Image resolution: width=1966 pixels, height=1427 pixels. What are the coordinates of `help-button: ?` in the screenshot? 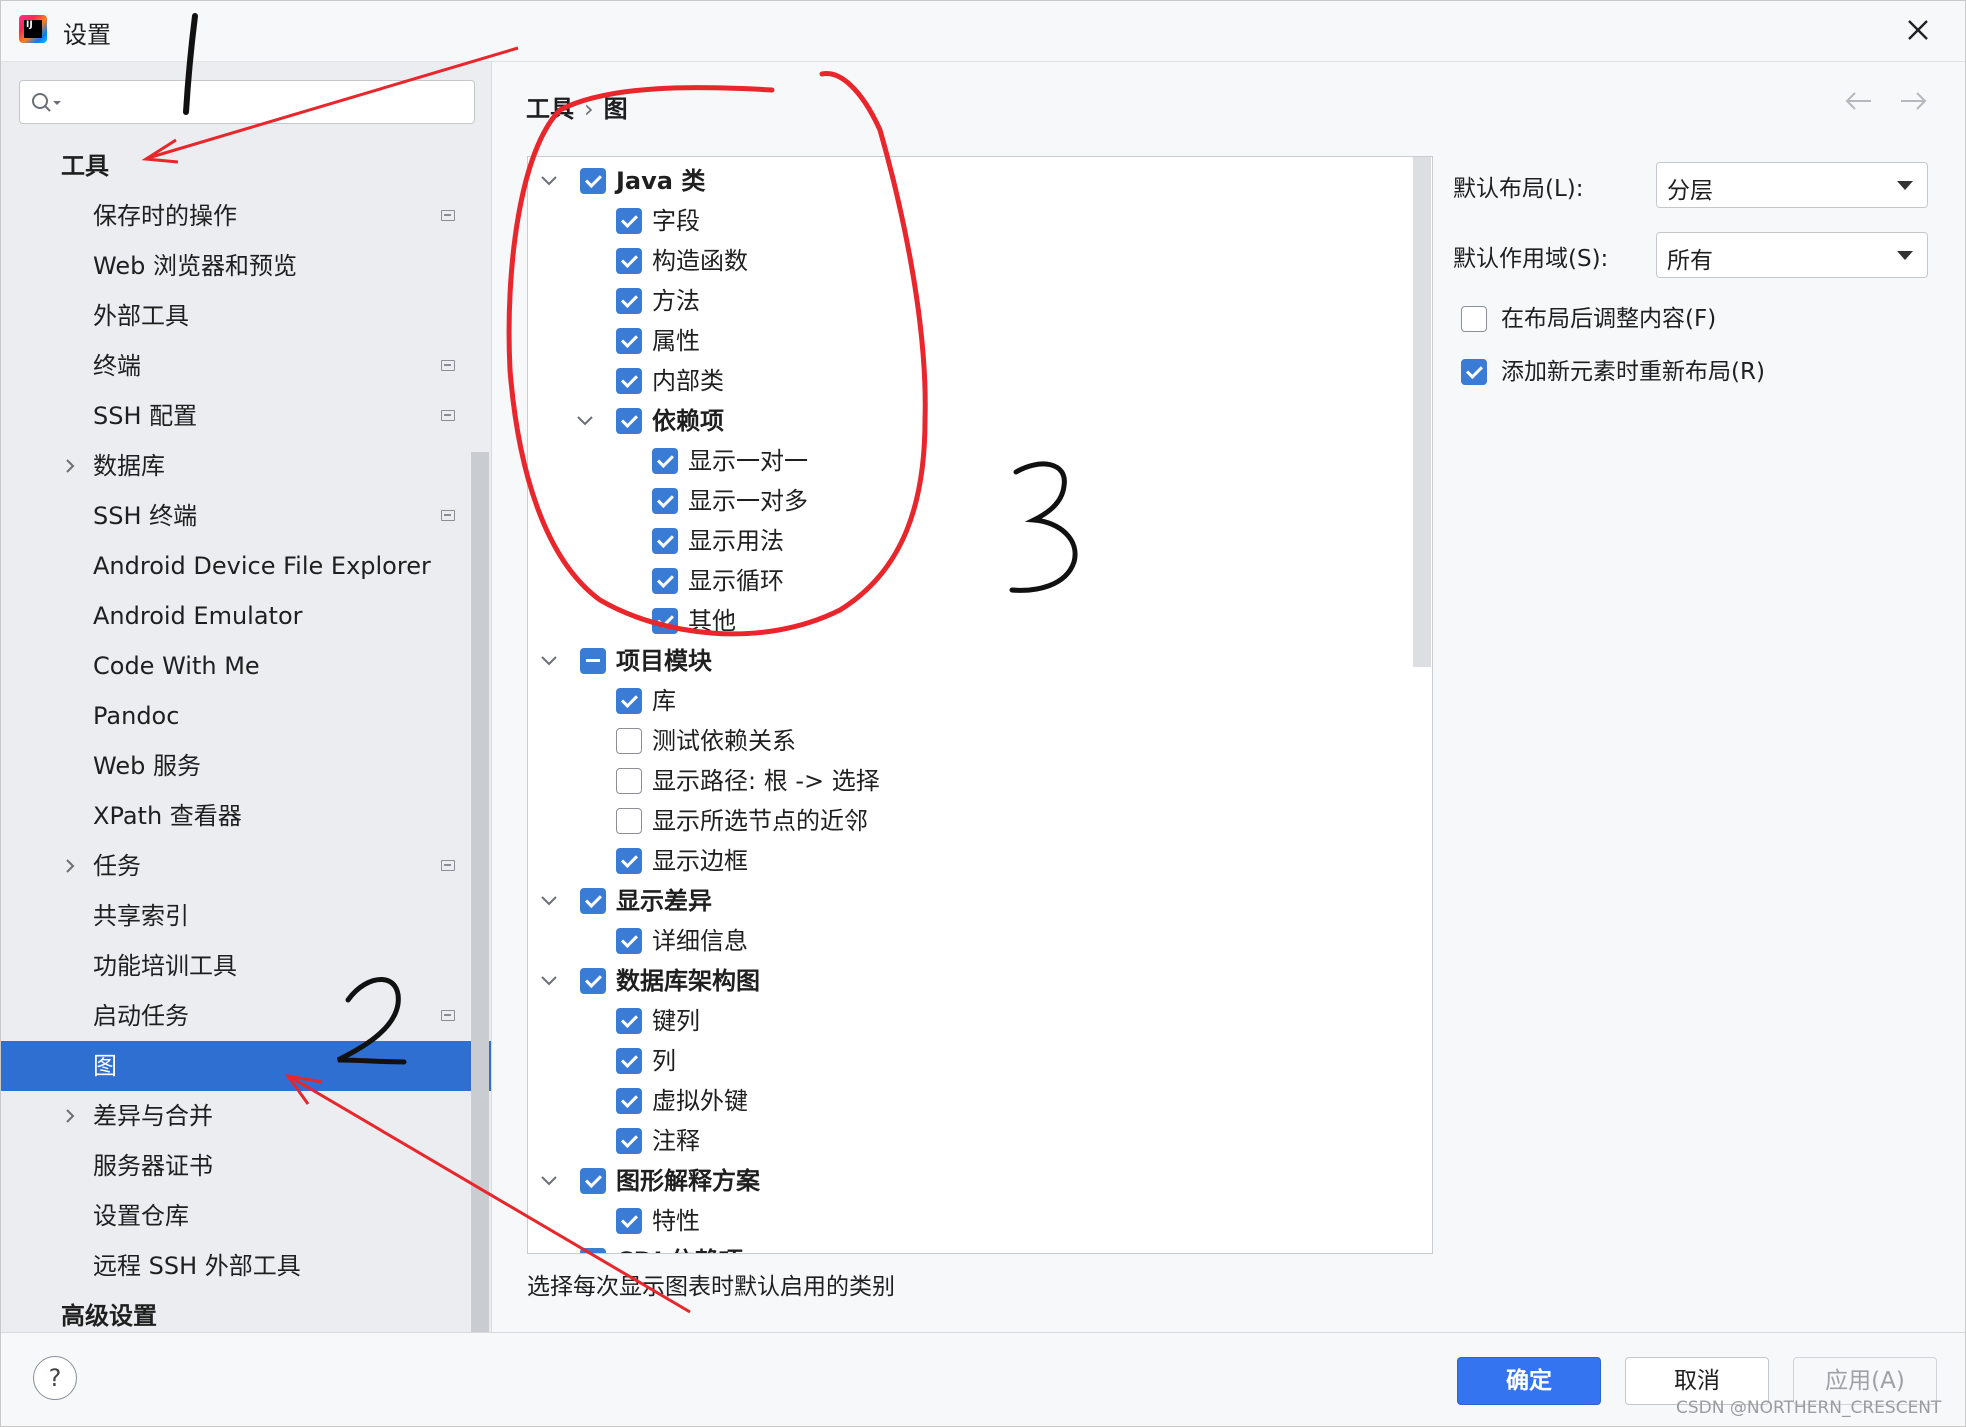 It's located at (55, 1378).